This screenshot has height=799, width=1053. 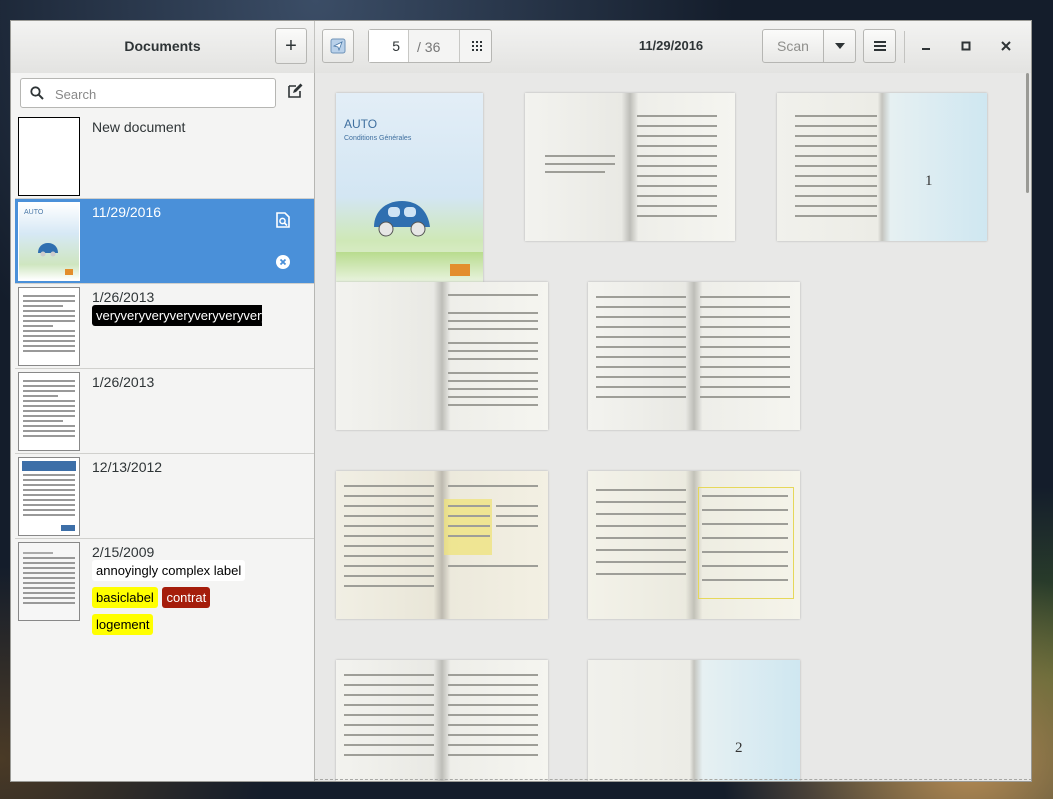 What do you see at coordinates (402, 219) in the screenshot?
I see `car-illustration-icon` at bounding box center [402, 219].